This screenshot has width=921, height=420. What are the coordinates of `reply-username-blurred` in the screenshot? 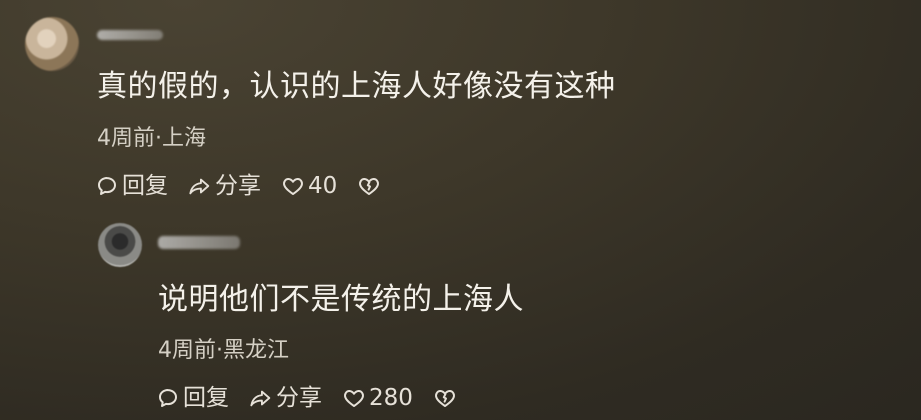 It's located at (199, 242).